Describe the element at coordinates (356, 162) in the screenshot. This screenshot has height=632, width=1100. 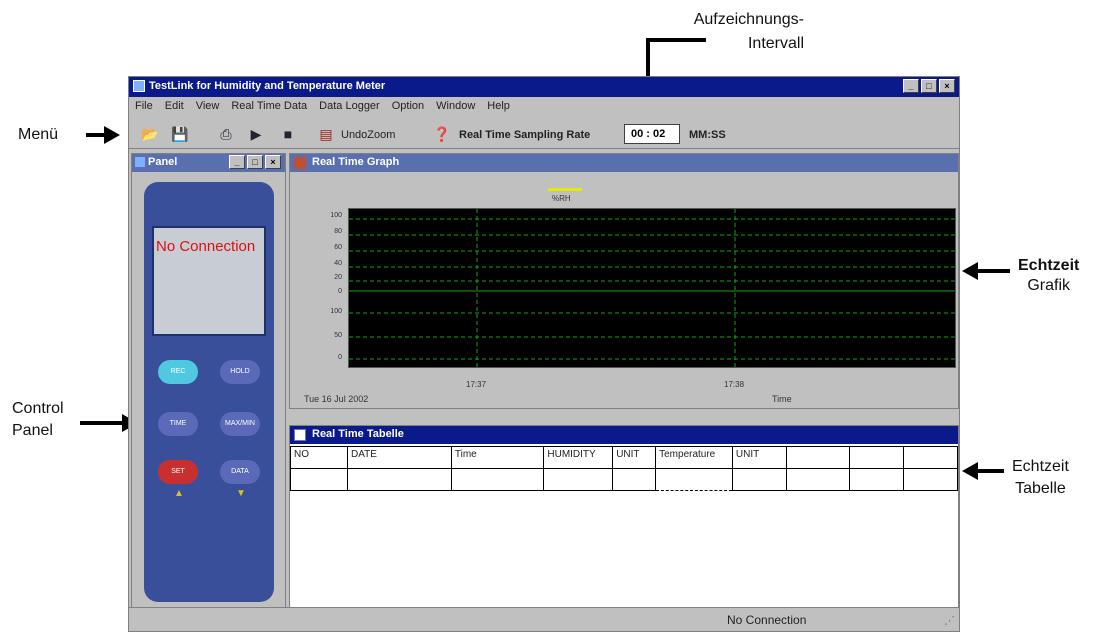
I see `graph-title: Real Time Graph` at that location.